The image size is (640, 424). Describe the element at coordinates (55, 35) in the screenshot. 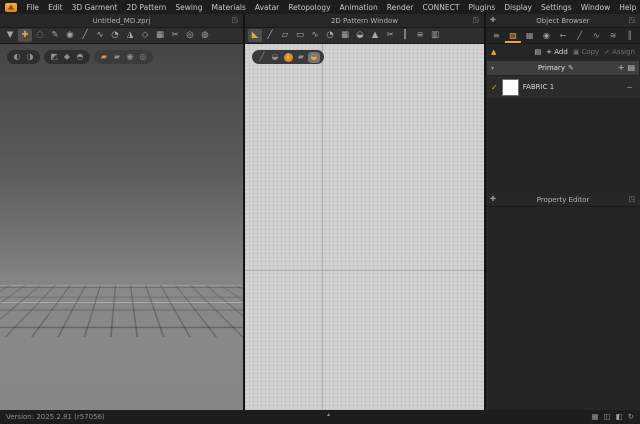

I see `fix-pin-tool: ✎` at that location.